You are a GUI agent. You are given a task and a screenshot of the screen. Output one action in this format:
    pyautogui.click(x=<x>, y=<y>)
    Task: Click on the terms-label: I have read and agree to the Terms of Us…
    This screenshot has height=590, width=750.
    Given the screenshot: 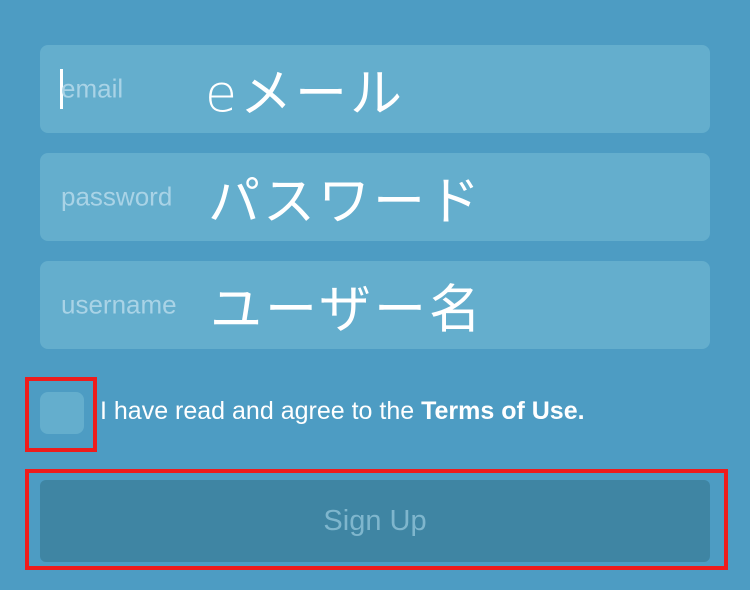 What is the action you would take?
    pyautogui.click(x=342, y=411)
    